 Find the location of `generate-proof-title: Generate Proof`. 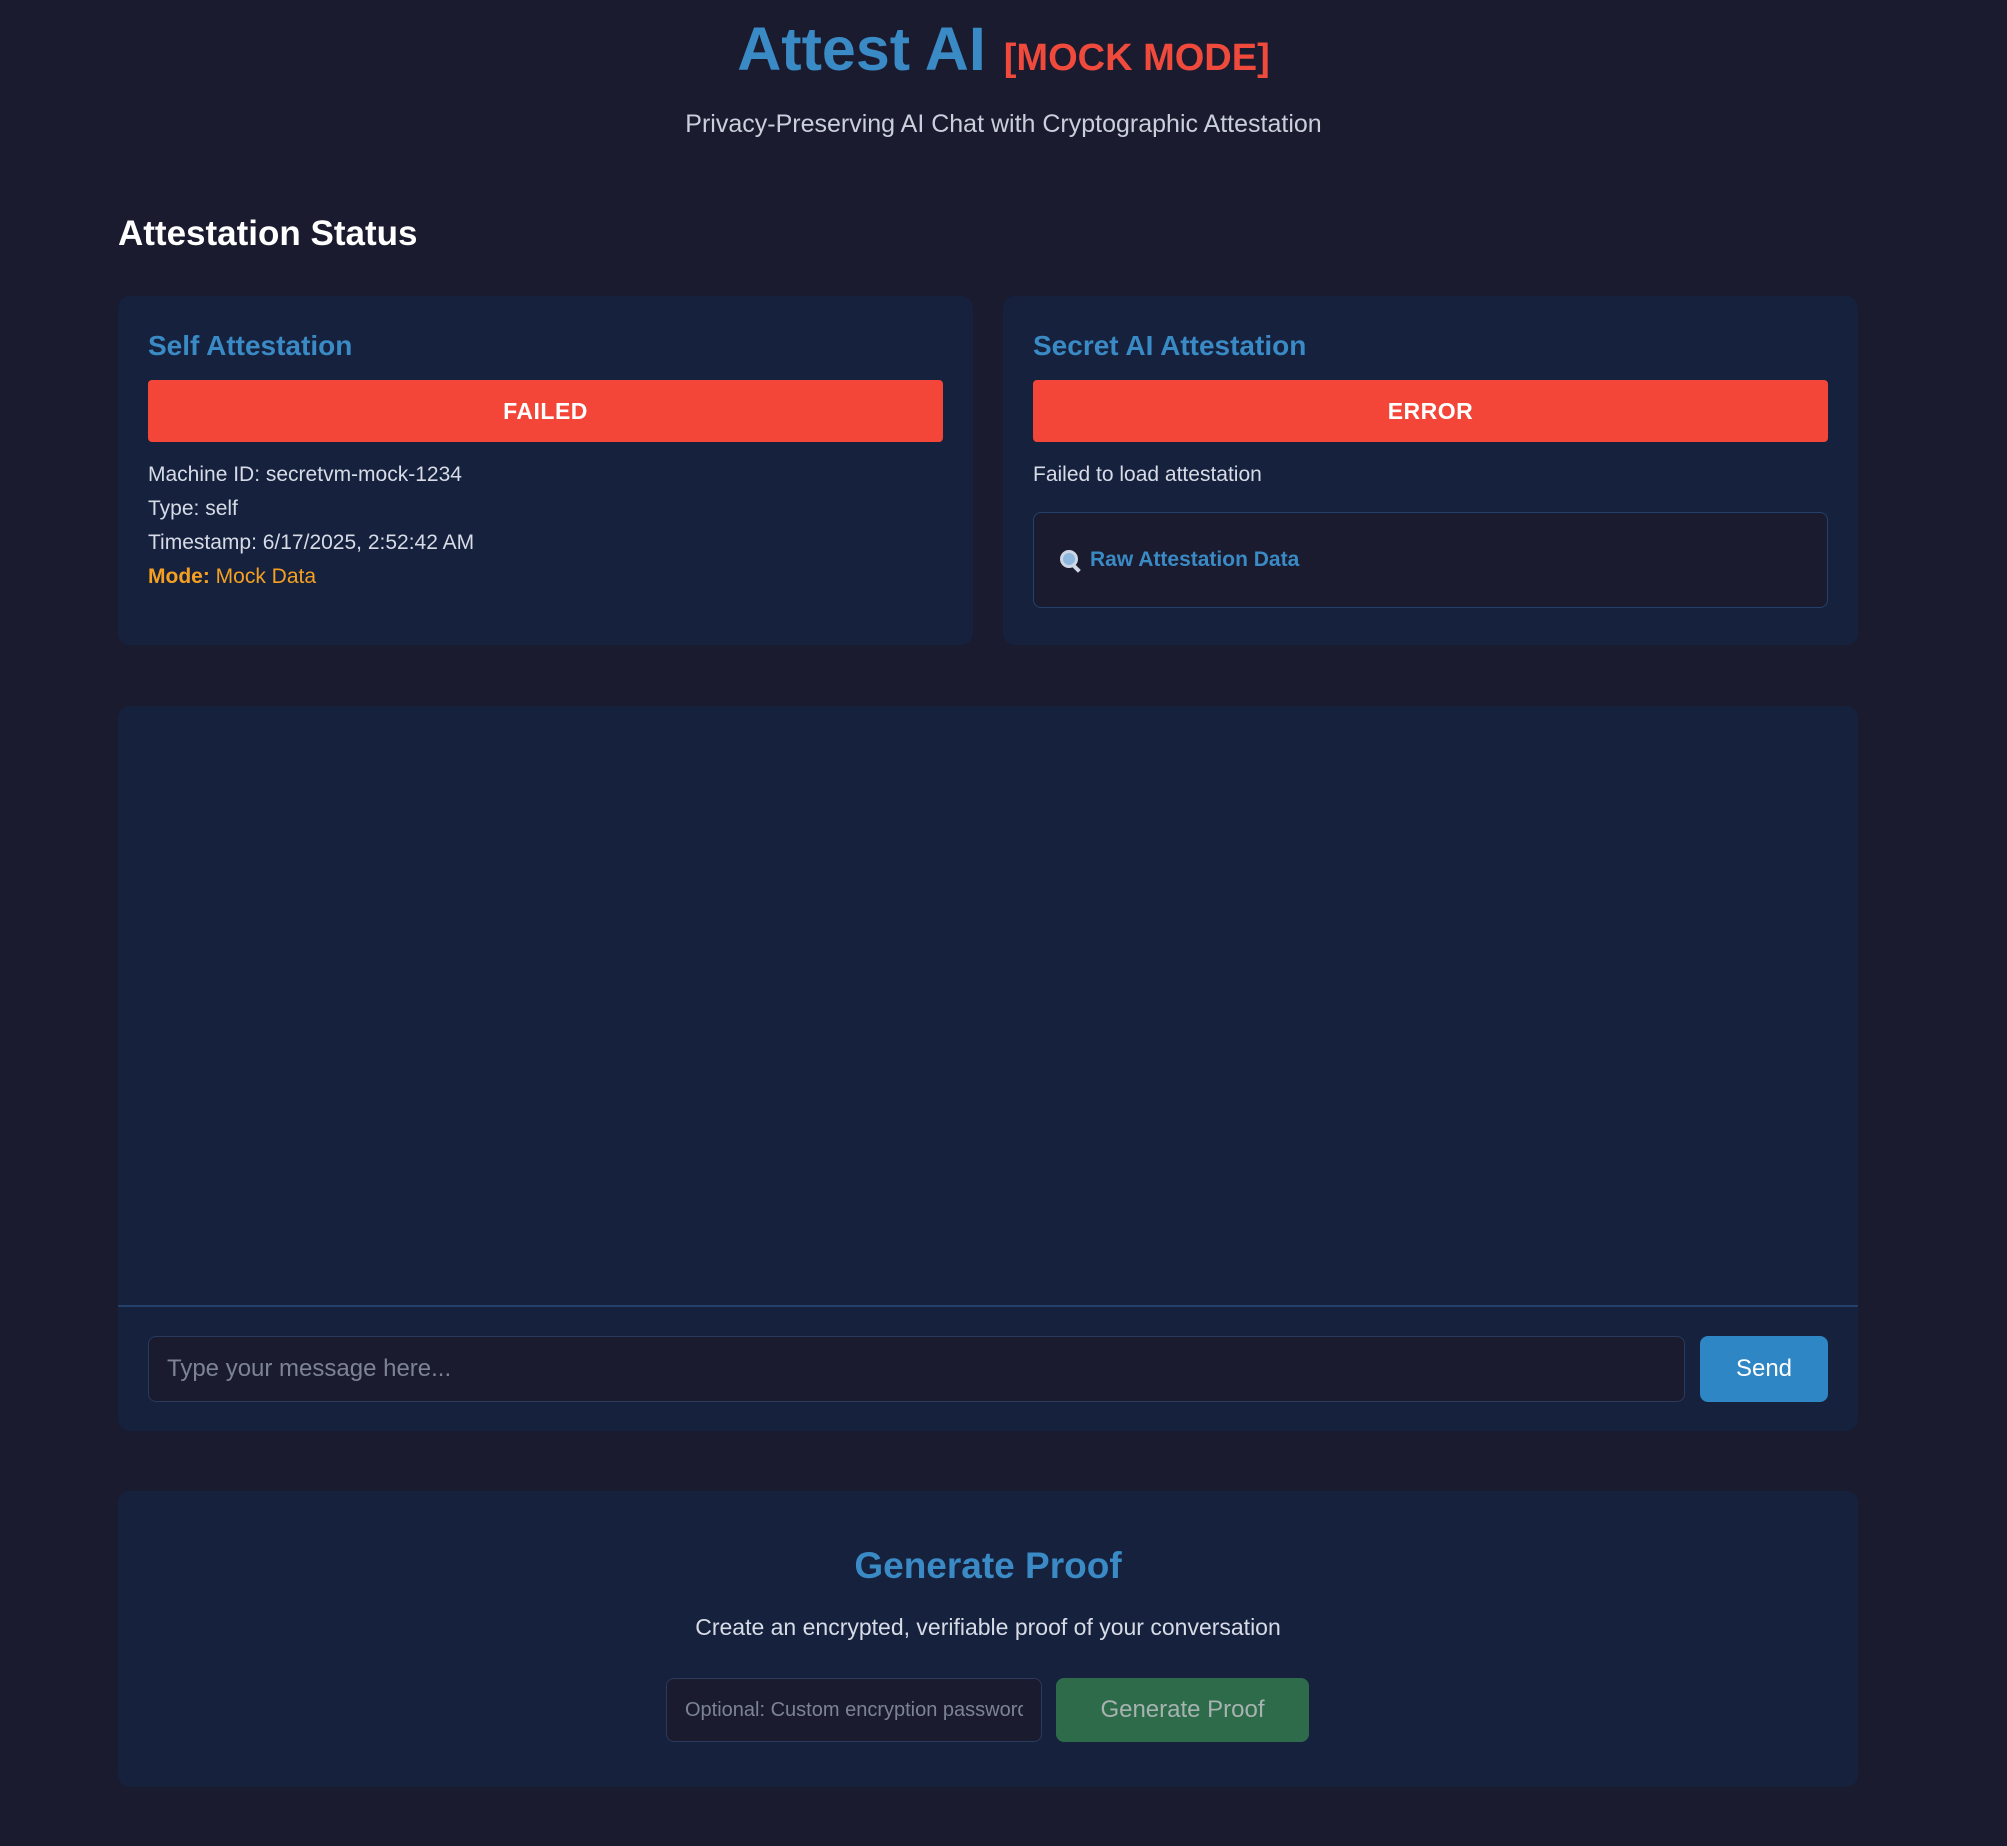

generate-proof-title: Generate Proof is located at coordinates (988, 1565).